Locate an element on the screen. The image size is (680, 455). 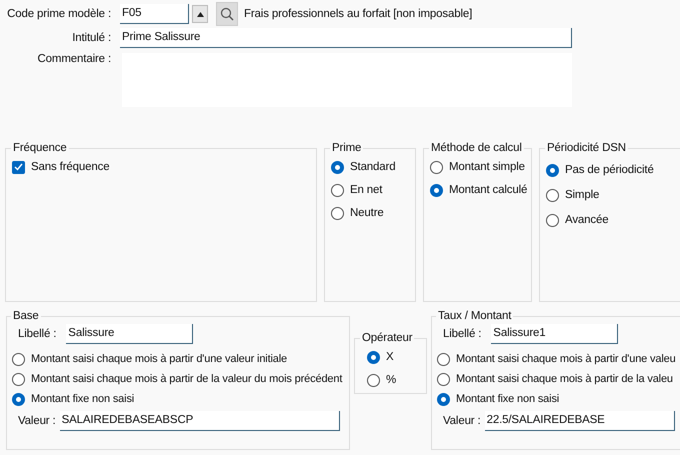
search-button is located at coordinates (227, 14).